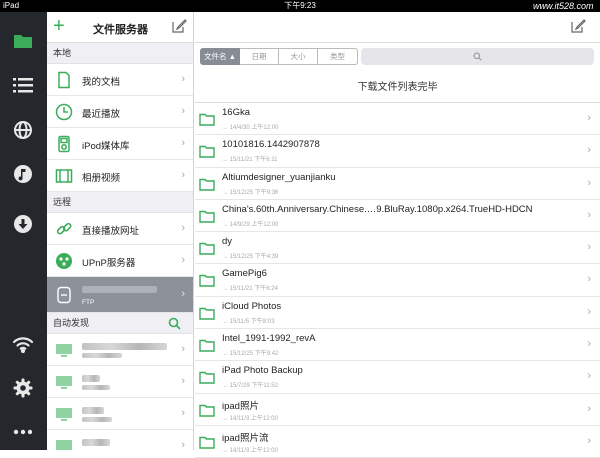 This screenshot has height=458, width=600. Describe the element at coordinates (64, 144) in the screenshot. I see `ipod-icon` at that location.